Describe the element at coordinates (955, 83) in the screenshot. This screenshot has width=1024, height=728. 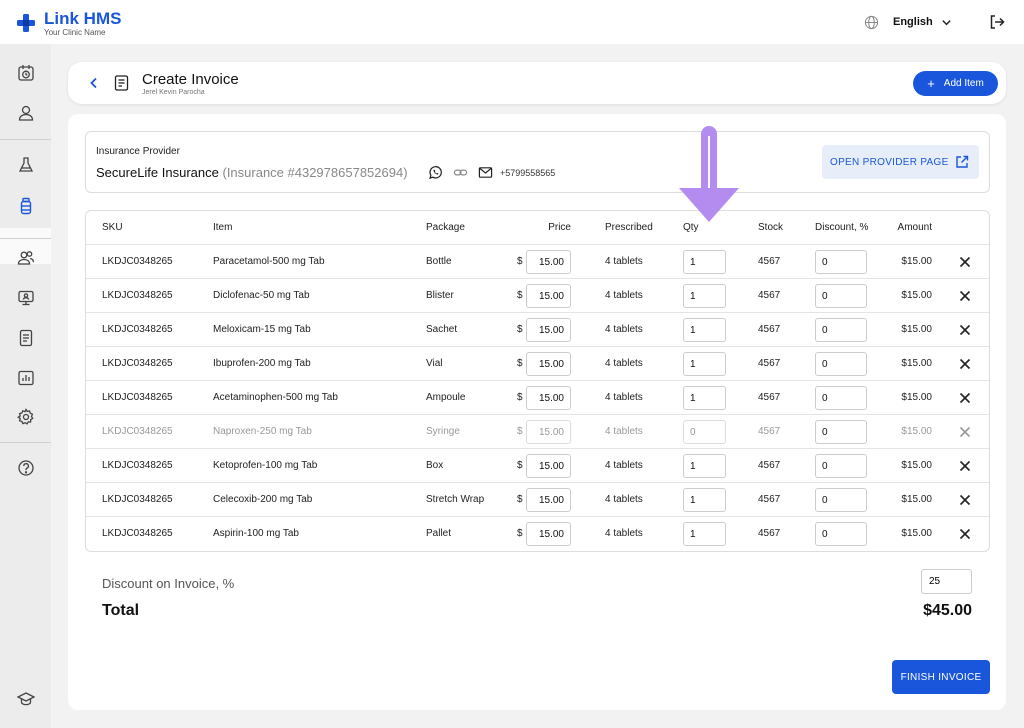
I see `add-item-button: + Add Item` at that location.